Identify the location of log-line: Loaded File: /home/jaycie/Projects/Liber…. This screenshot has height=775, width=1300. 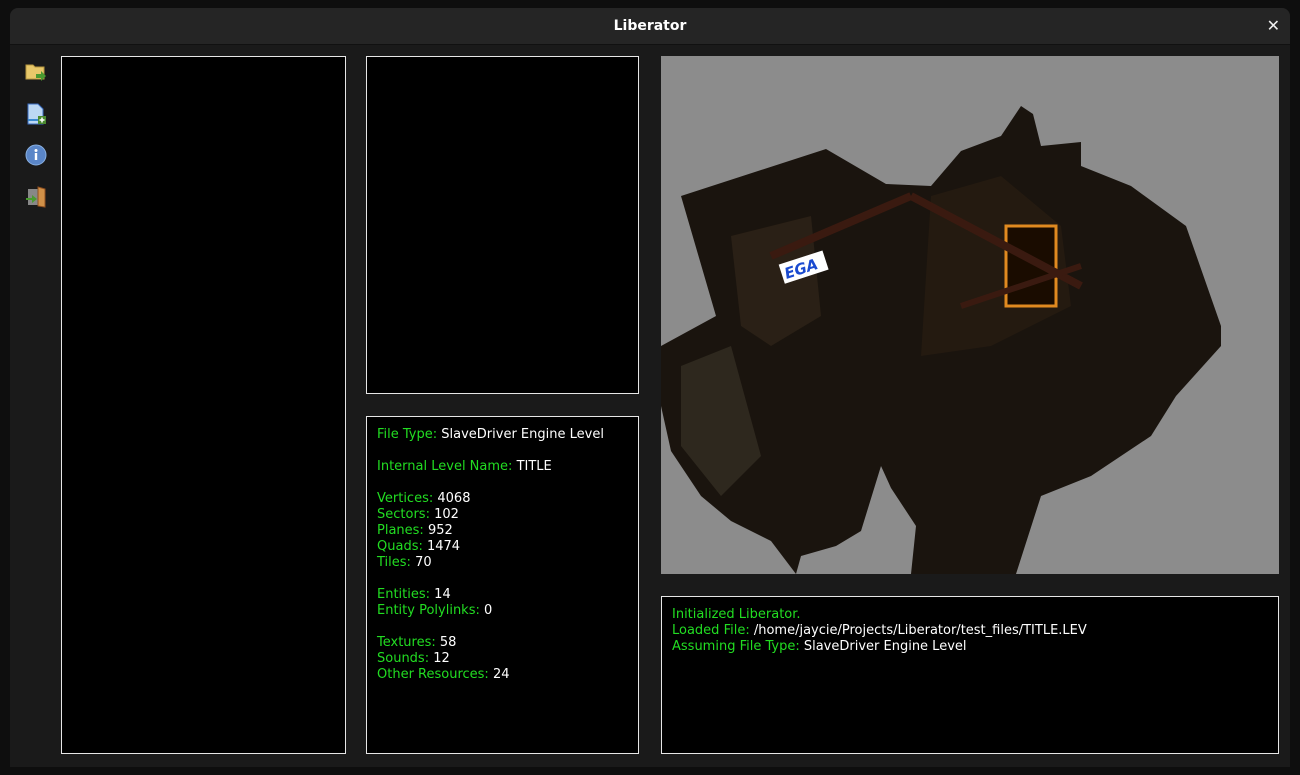
(879, 630).